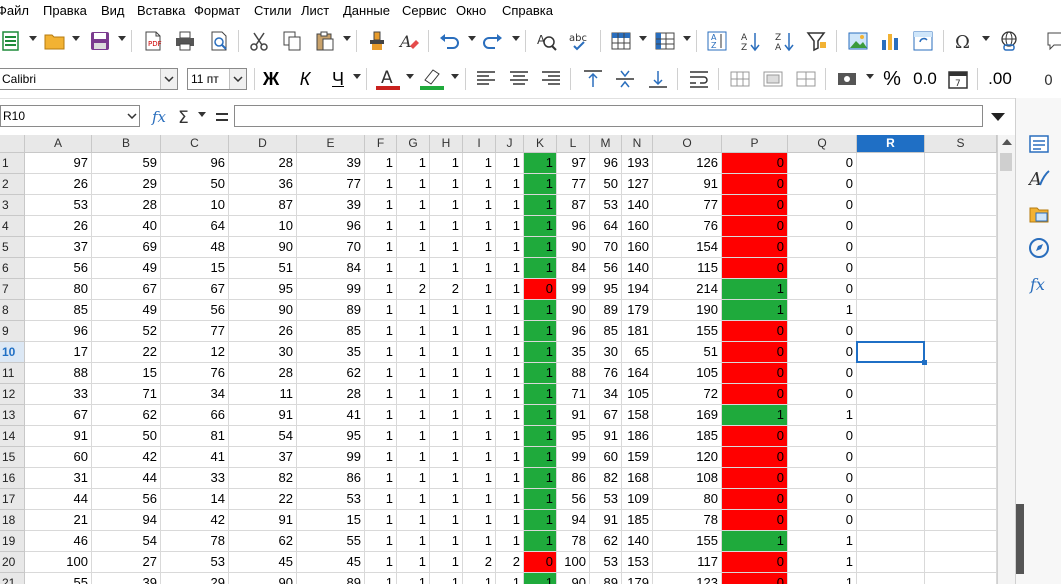 Image resolution: width=1061 pixels, height=584 pixels. Describe the element at coordinates (637, 499) in the screenshot. I see `cell: 109` at that location.